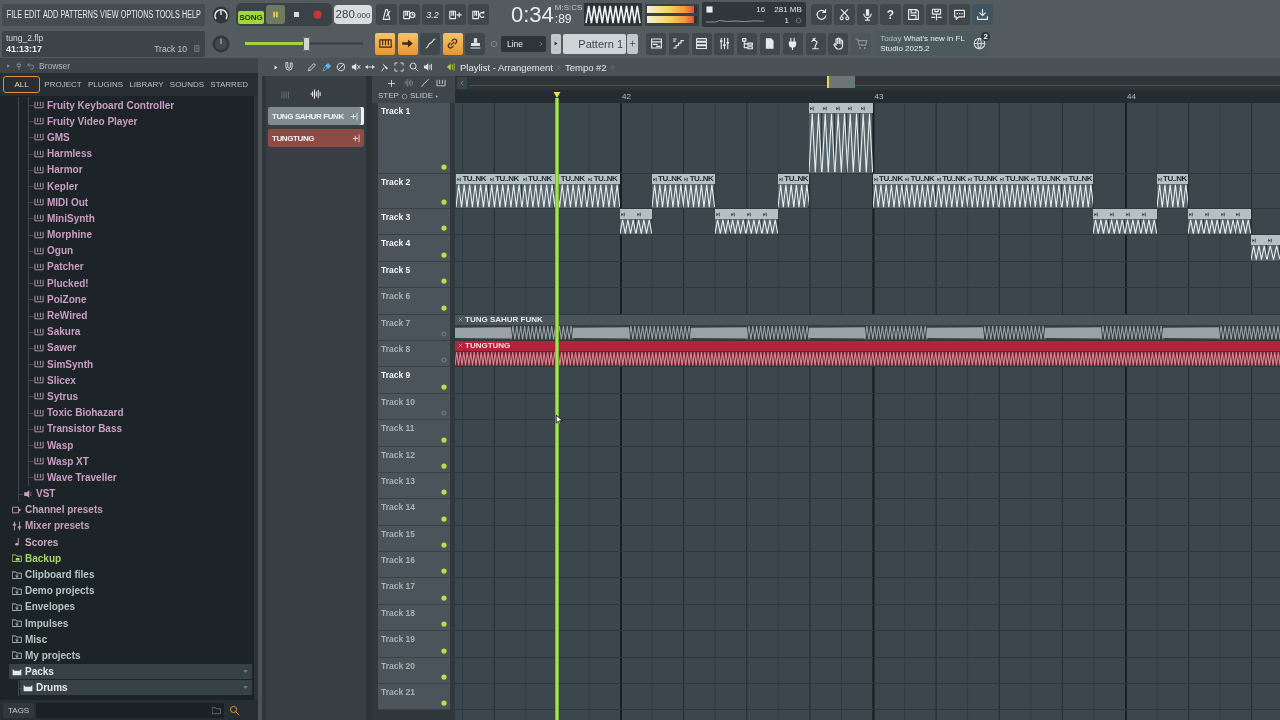  I want to click on add-pattern-button, so click(632, 43).